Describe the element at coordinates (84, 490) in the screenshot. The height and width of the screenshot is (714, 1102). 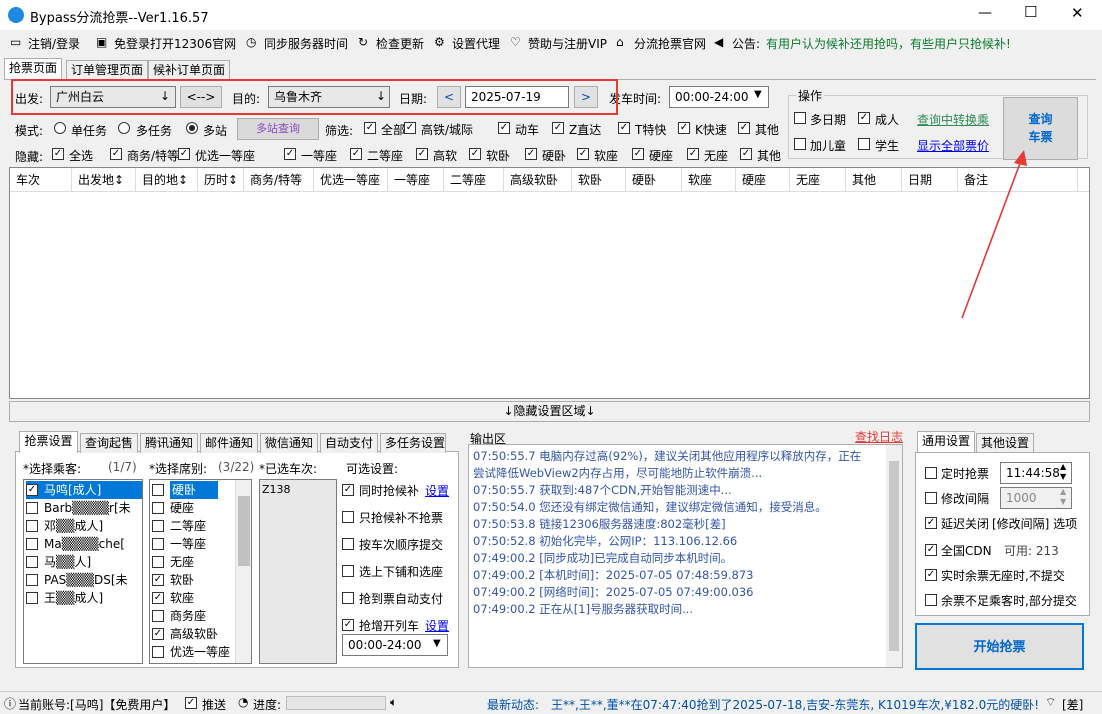
I see `passenger-item: ✓ 马鸣[成人]` at that location.